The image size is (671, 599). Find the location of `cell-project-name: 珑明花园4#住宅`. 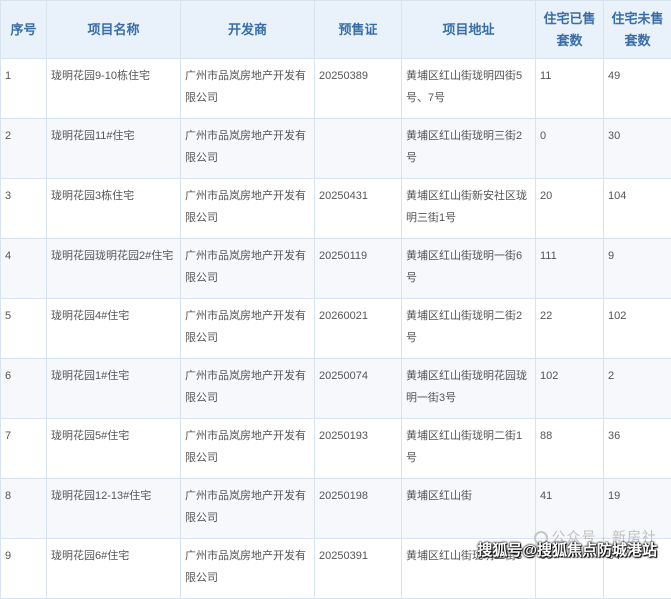

cell-project-name: 珑明花园4#住宅 is located at coordinates (114, 329).